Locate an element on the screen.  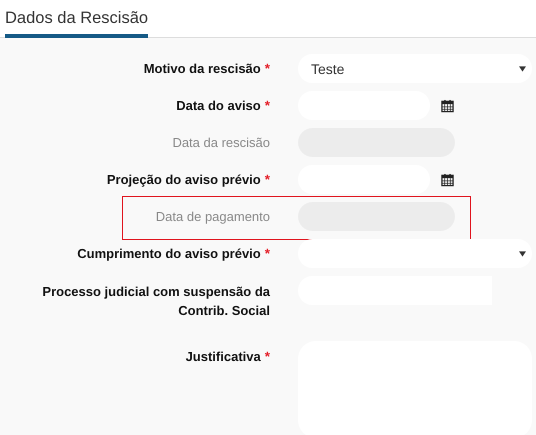
field-label: Data de pagamento is located at coordinates (213, 216).